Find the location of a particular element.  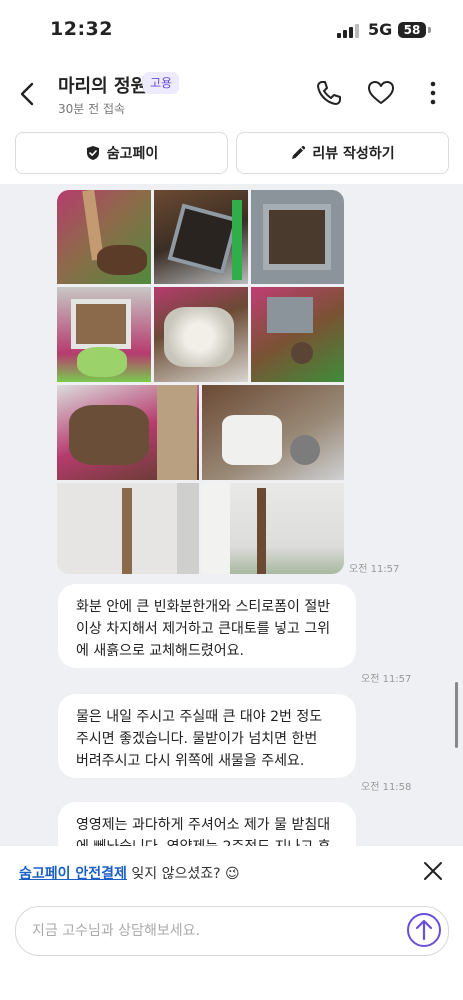

battery-icon: 58 is located at coordinates (412, 30).